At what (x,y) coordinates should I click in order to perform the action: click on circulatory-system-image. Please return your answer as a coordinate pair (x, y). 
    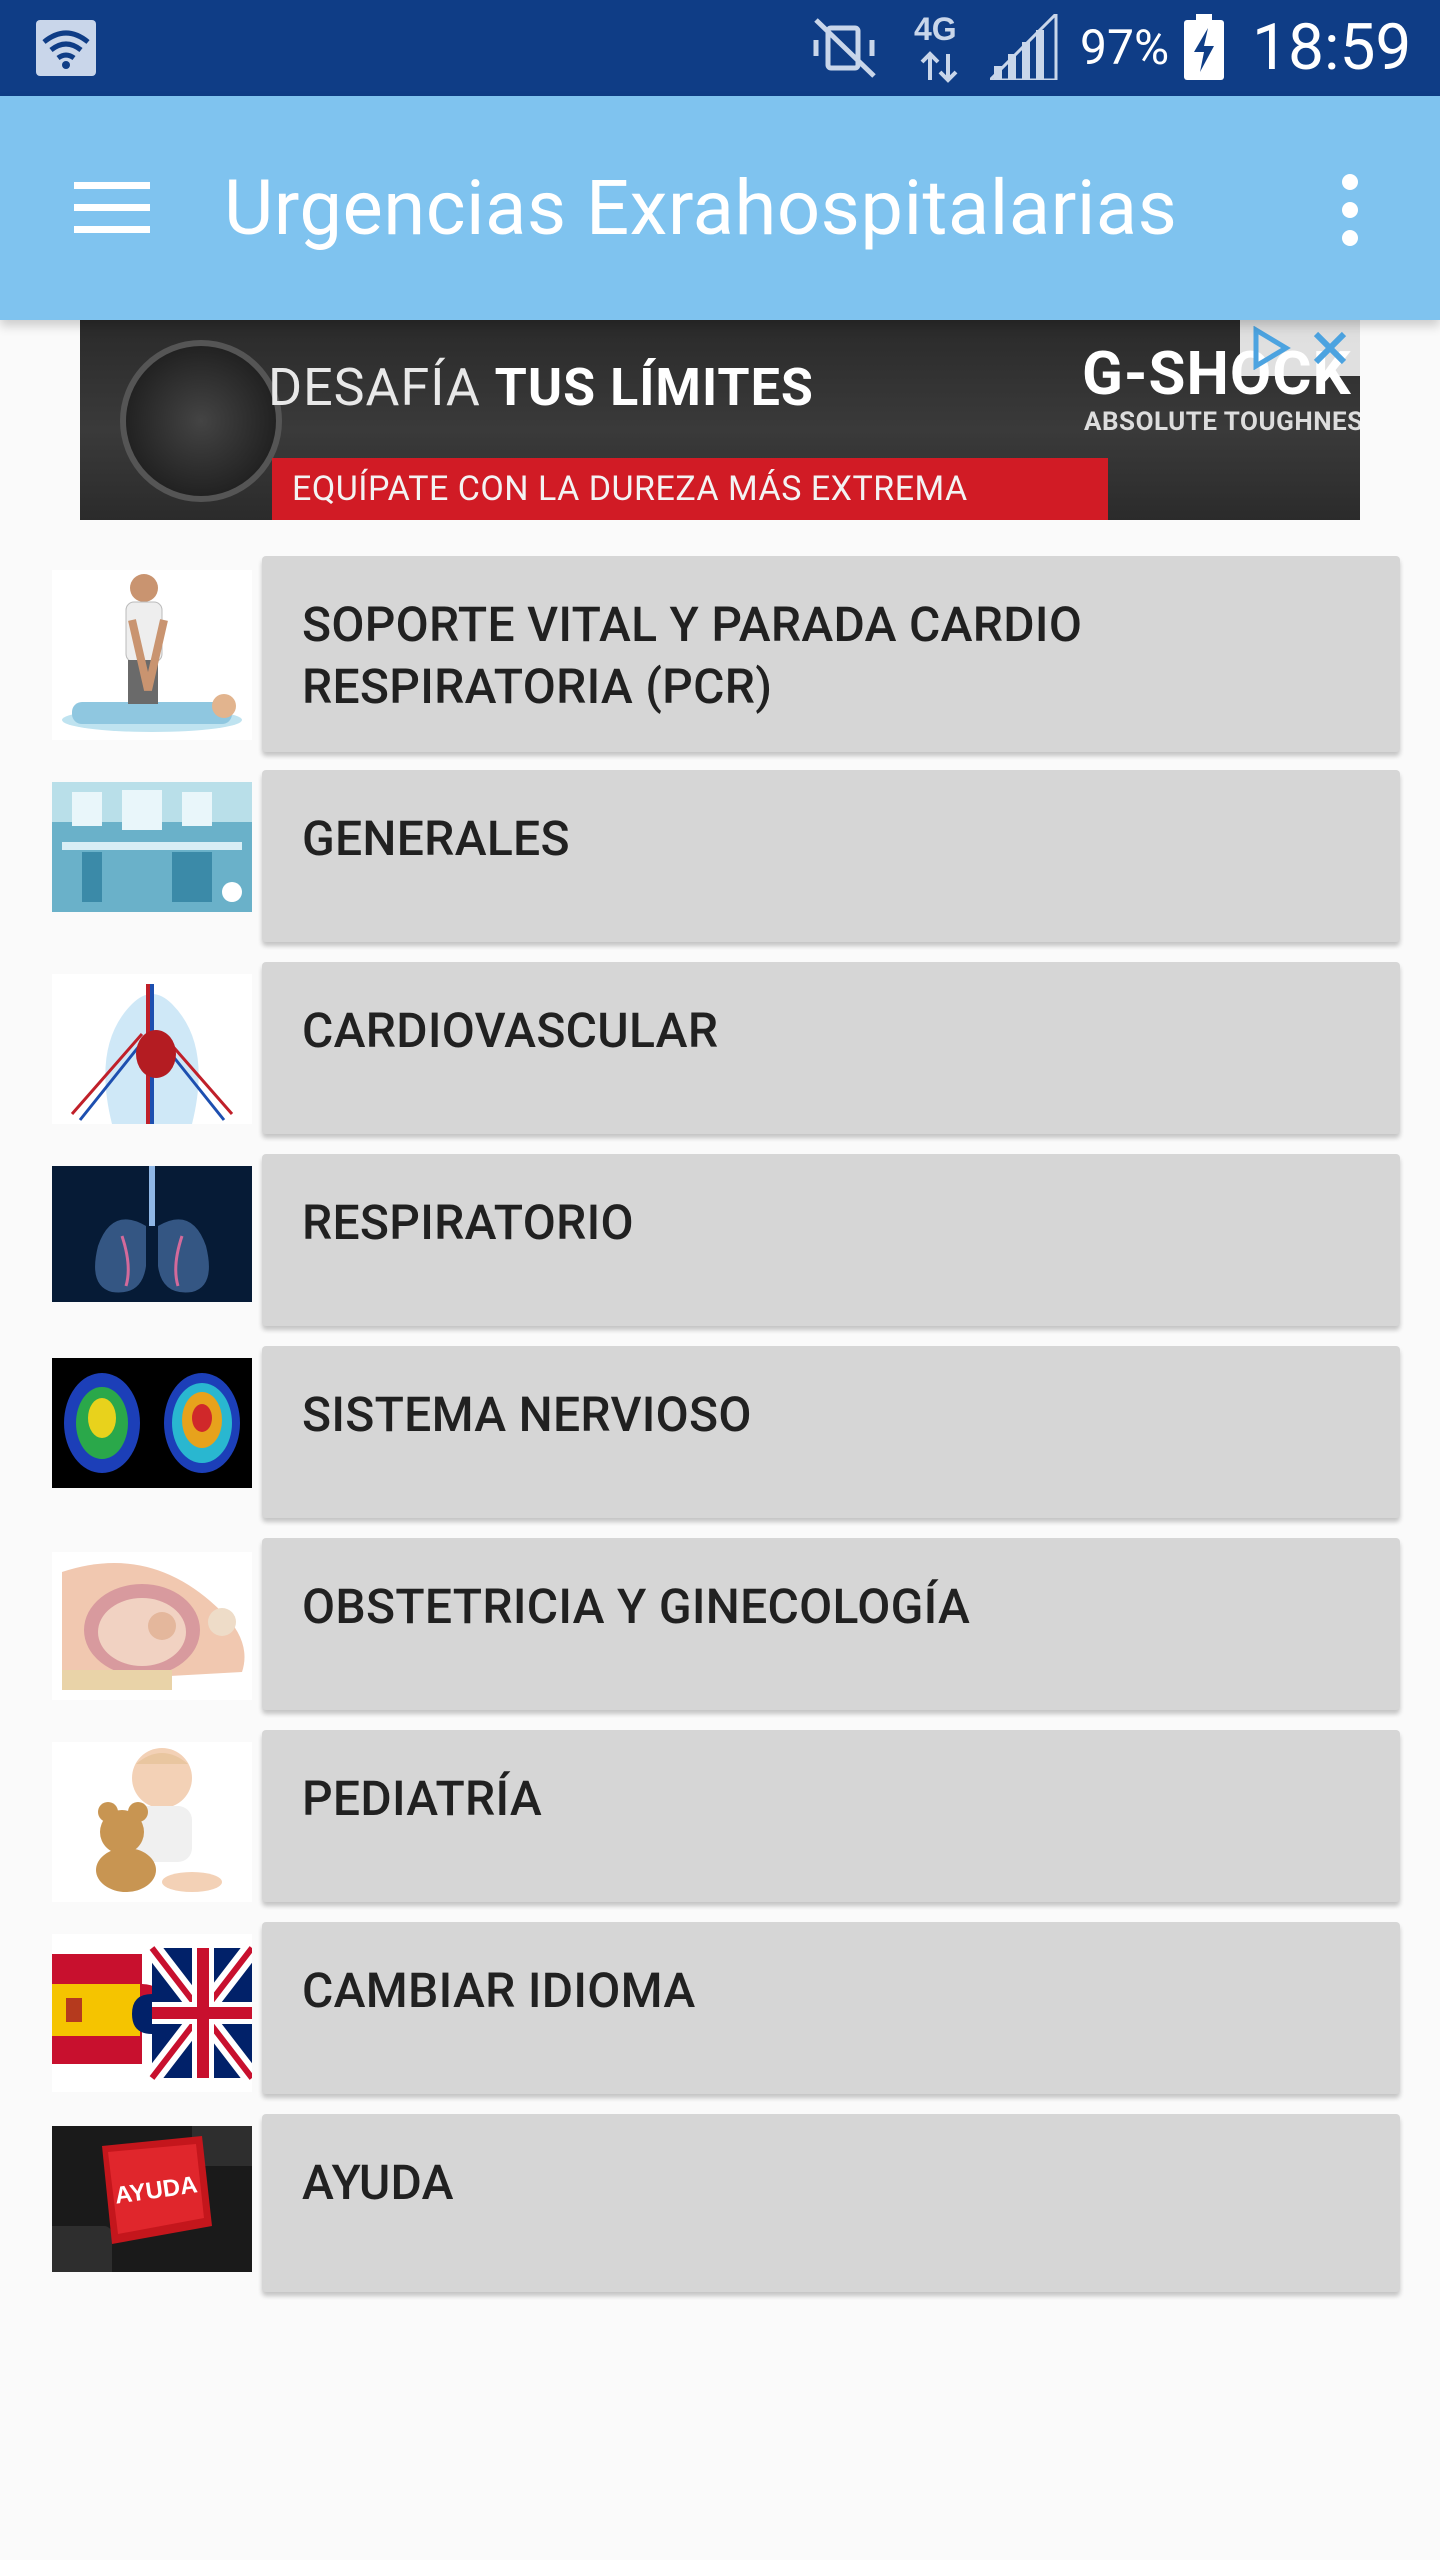
    Looking at the image, I should click on (152, 1049).